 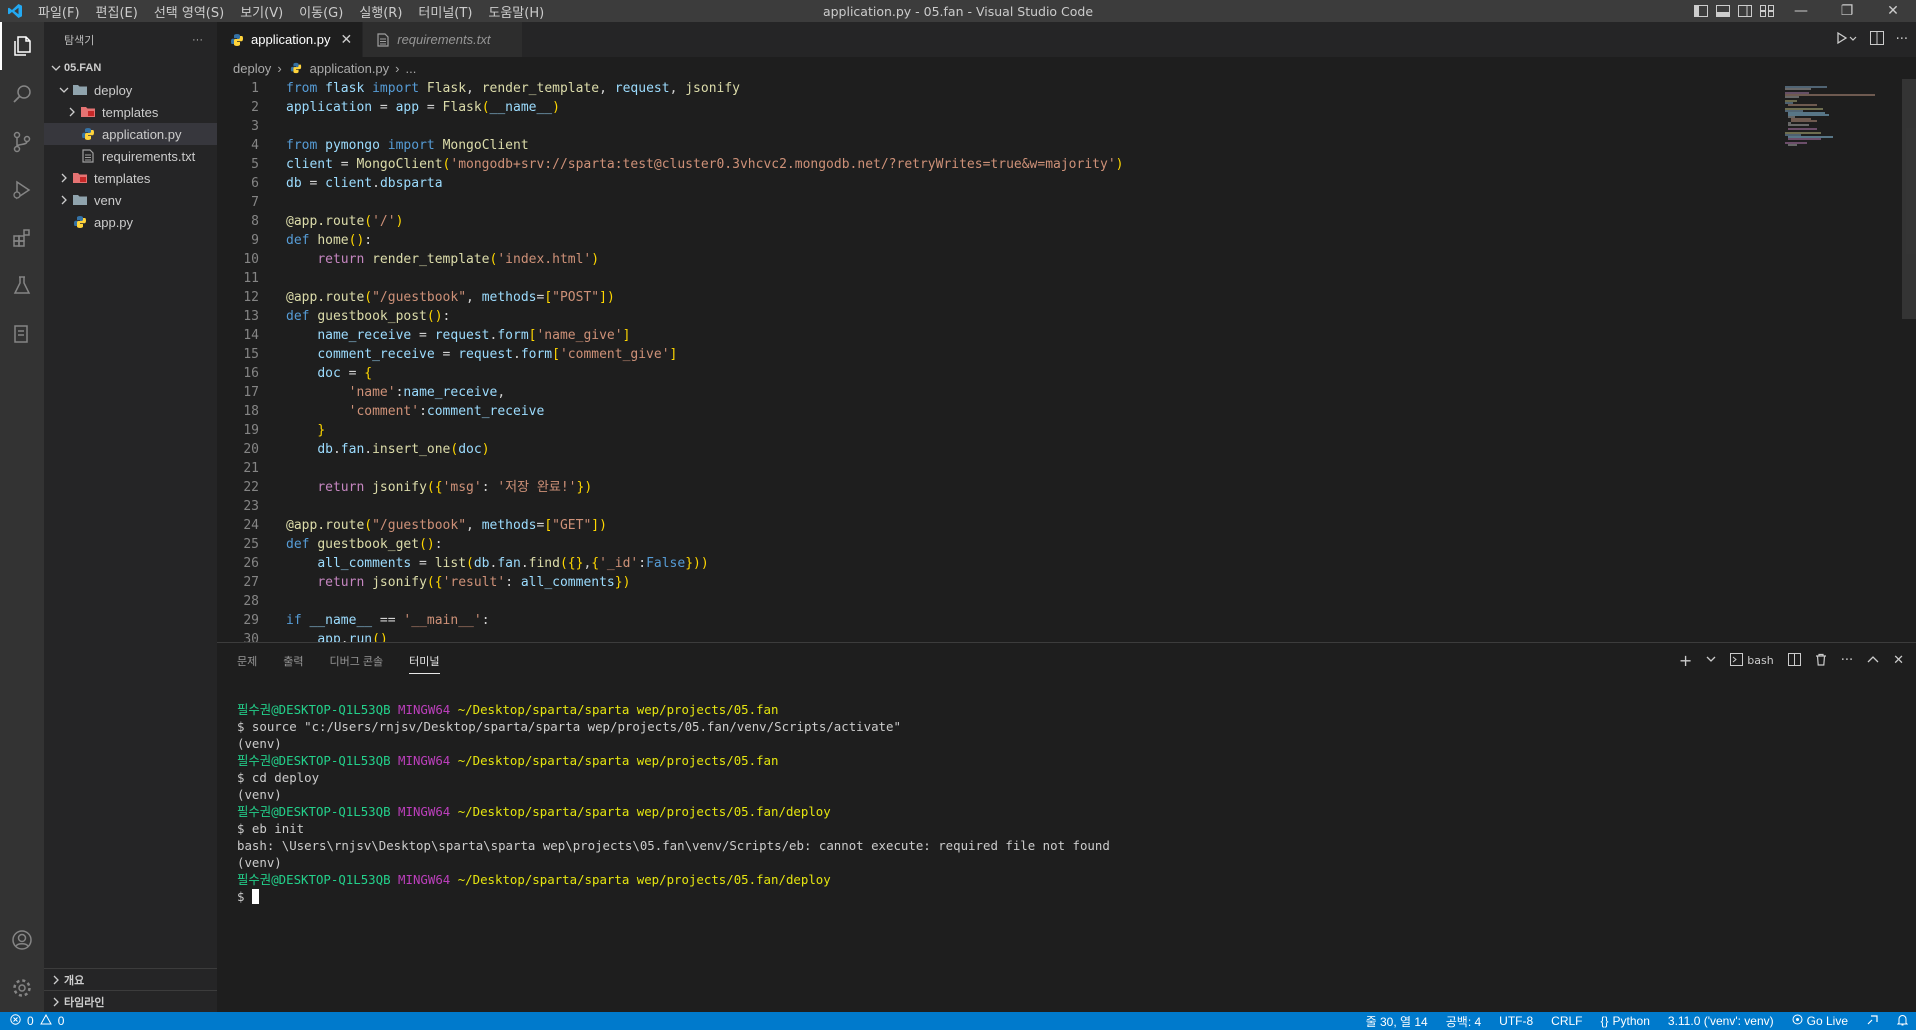 What do you see at coordinates (293, 661) in the screenshot?
I see `tab-output: 출력` at bounding box center [293, 661].